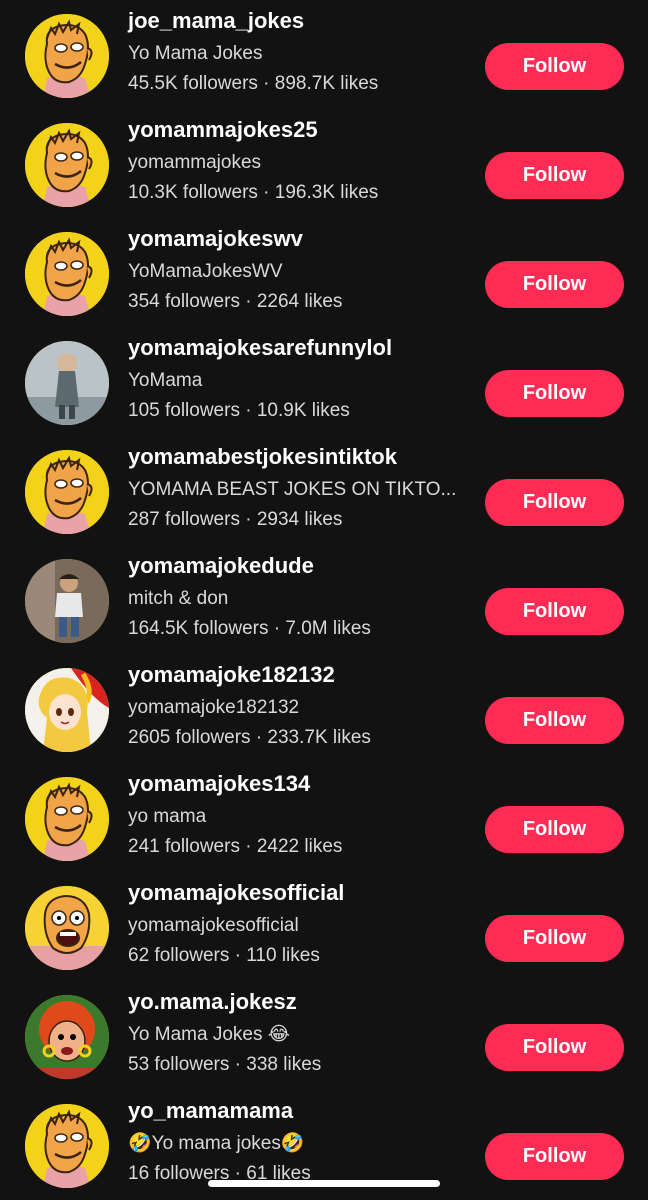  What do you see at coordinates (209, 1034) in the screenshot?
I see `account-nickname: Yo Mama Jokes 😂` at bounding box center [209, 1034].